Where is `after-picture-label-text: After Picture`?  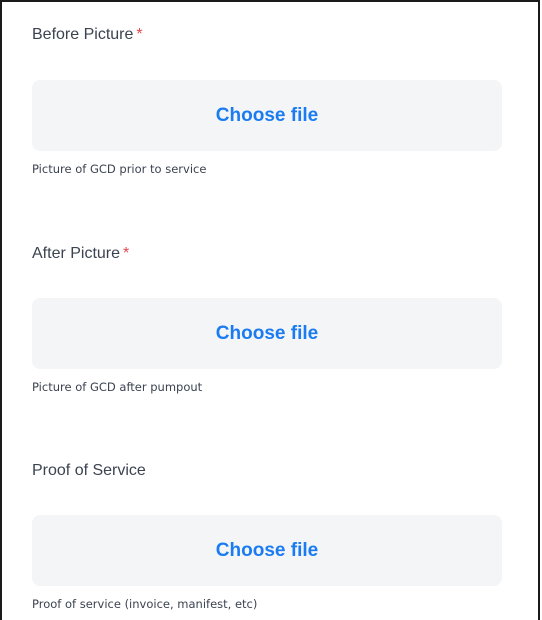
after-picture-label-text: After Picture is located at coordinates (76, 253).